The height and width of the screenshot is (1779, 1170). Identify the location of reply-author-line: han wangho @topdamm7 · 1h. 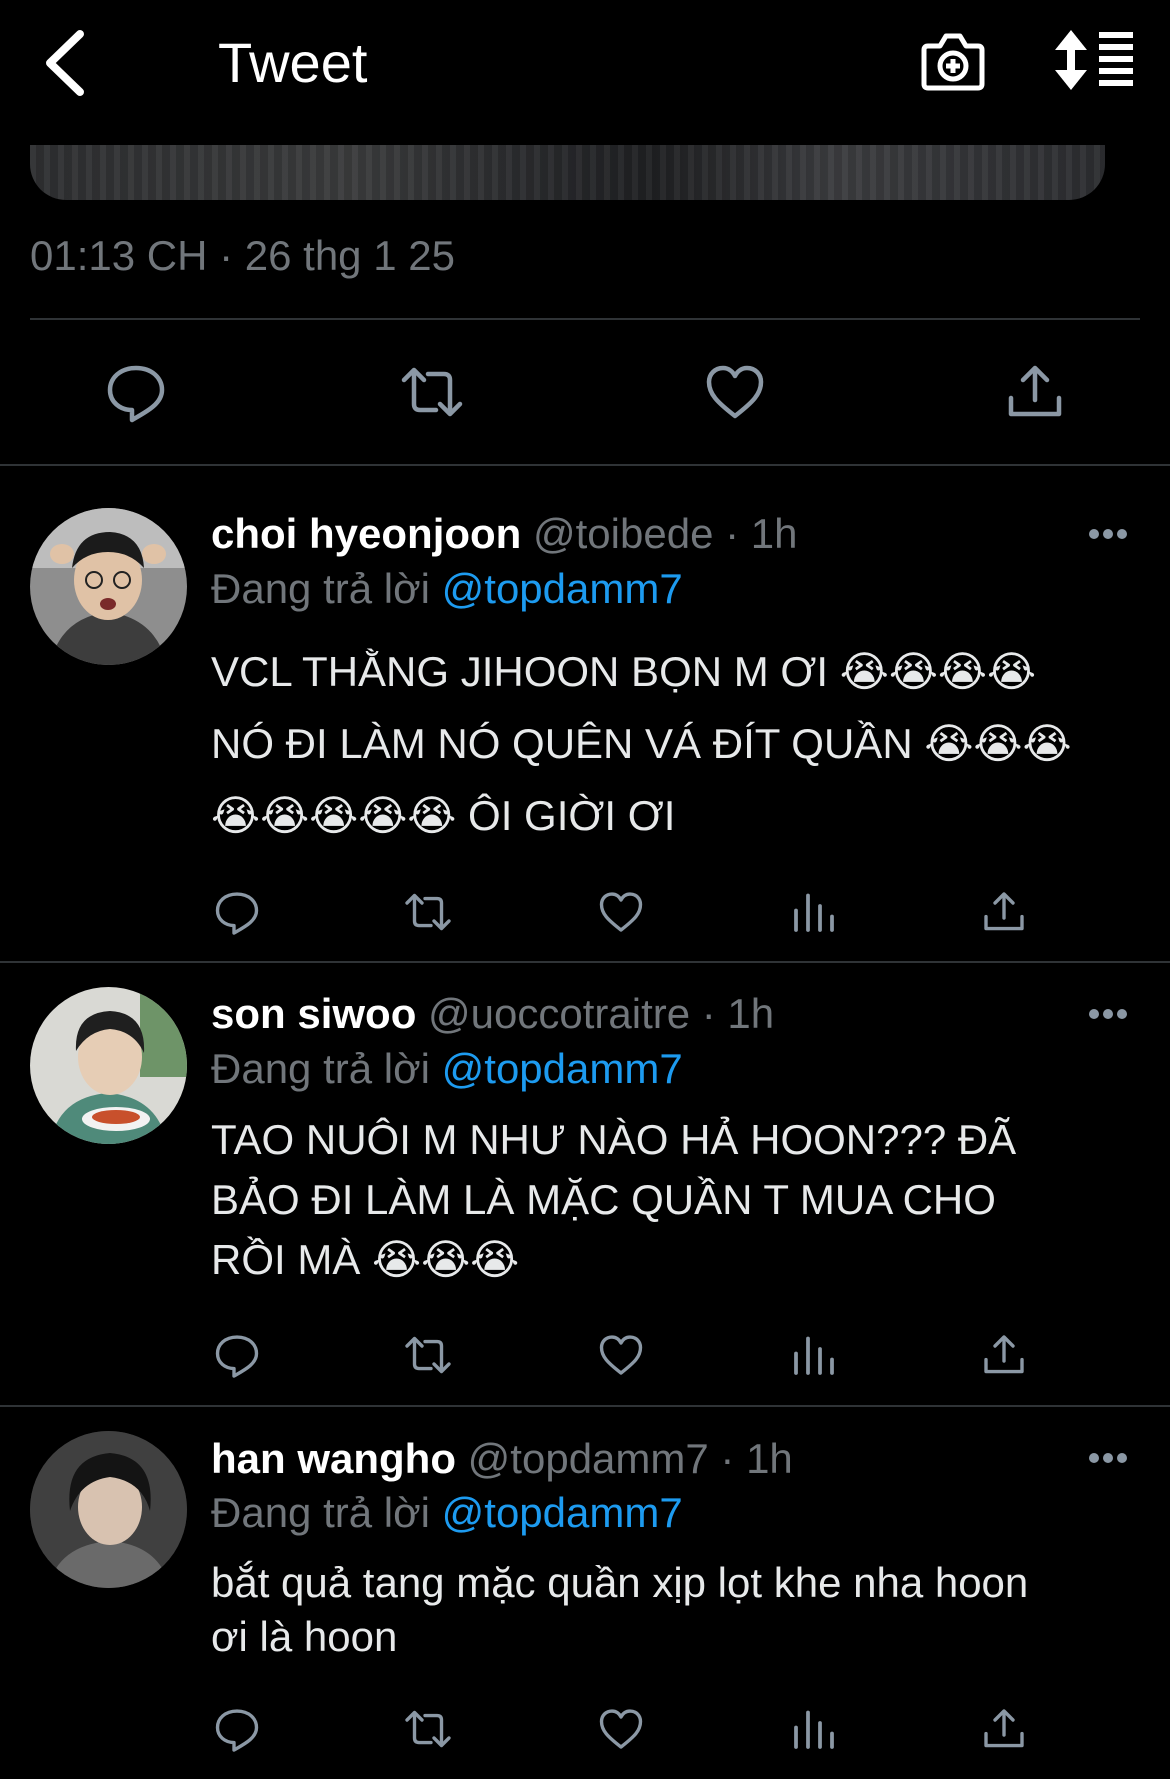
(502, 1459).